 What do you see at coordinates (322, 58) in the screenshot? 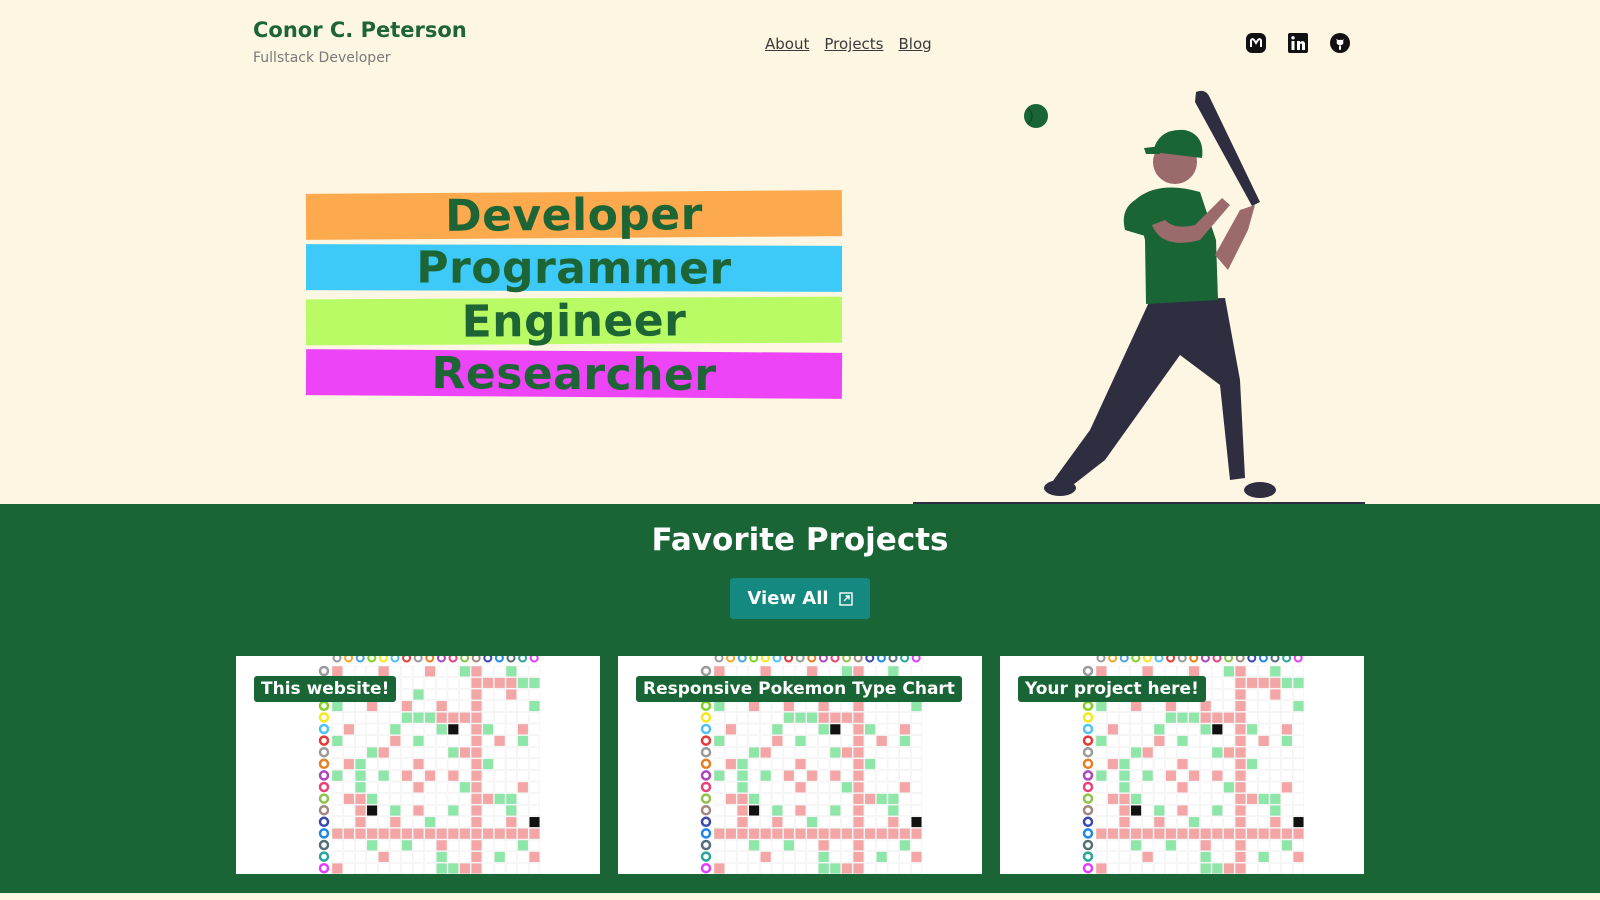
I see `site-subtitle: Fullstack Developer` at bounding box center [322, 58].